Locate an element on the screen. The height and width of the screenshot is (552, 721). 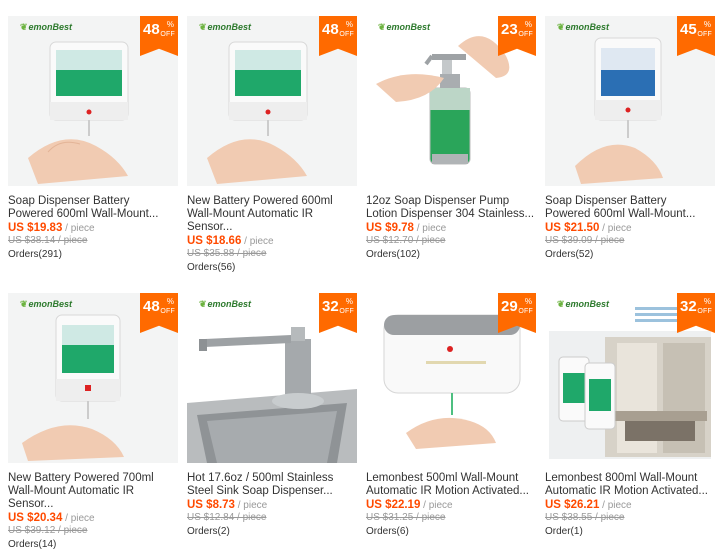
price-line: US $19.83 / piece is located at coordinates (93, 228).